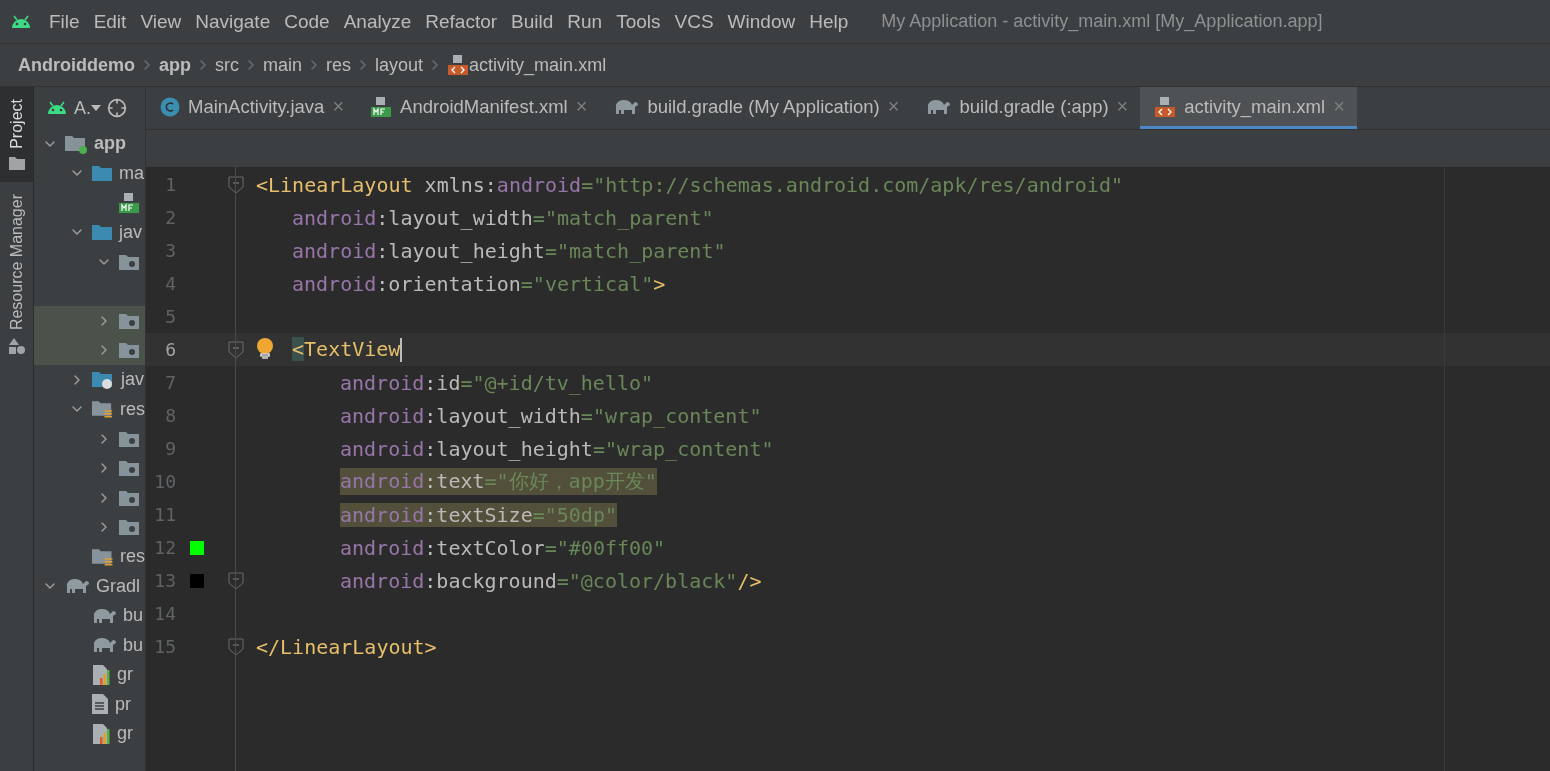 The image size is (1550, 771). Describe the element at coordinates (551, 415) in the screenshot. I see `code-line: android:layout_width="wrap_content"` at that location.